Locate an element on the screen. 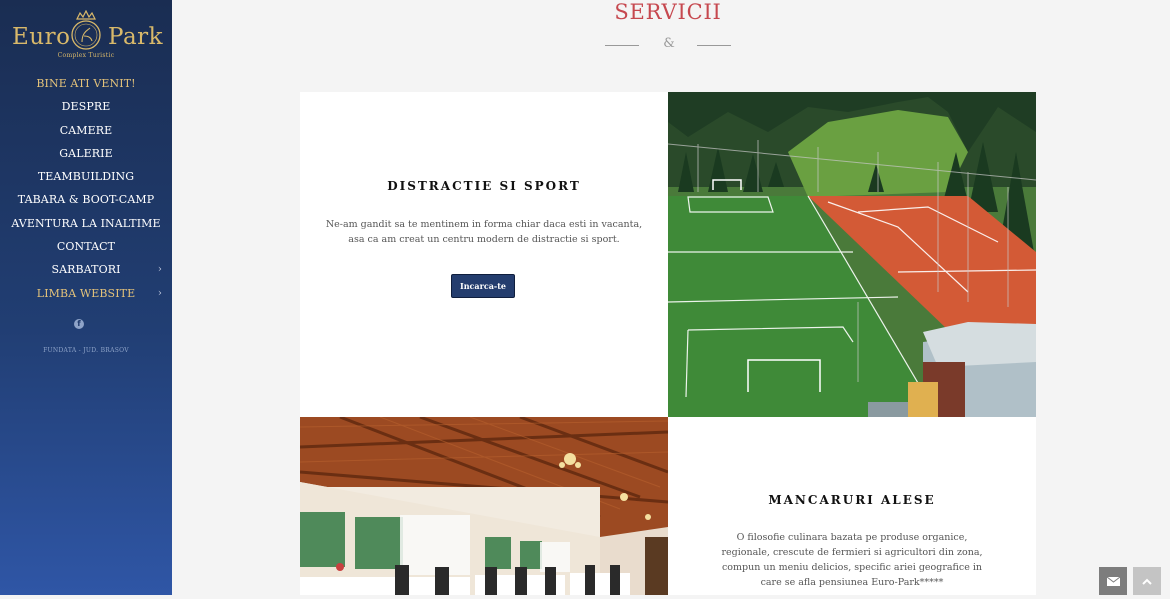 This screenshot has width=1170, height=599. nav-item-label: GALERIE is located at coordinates (86, 153).